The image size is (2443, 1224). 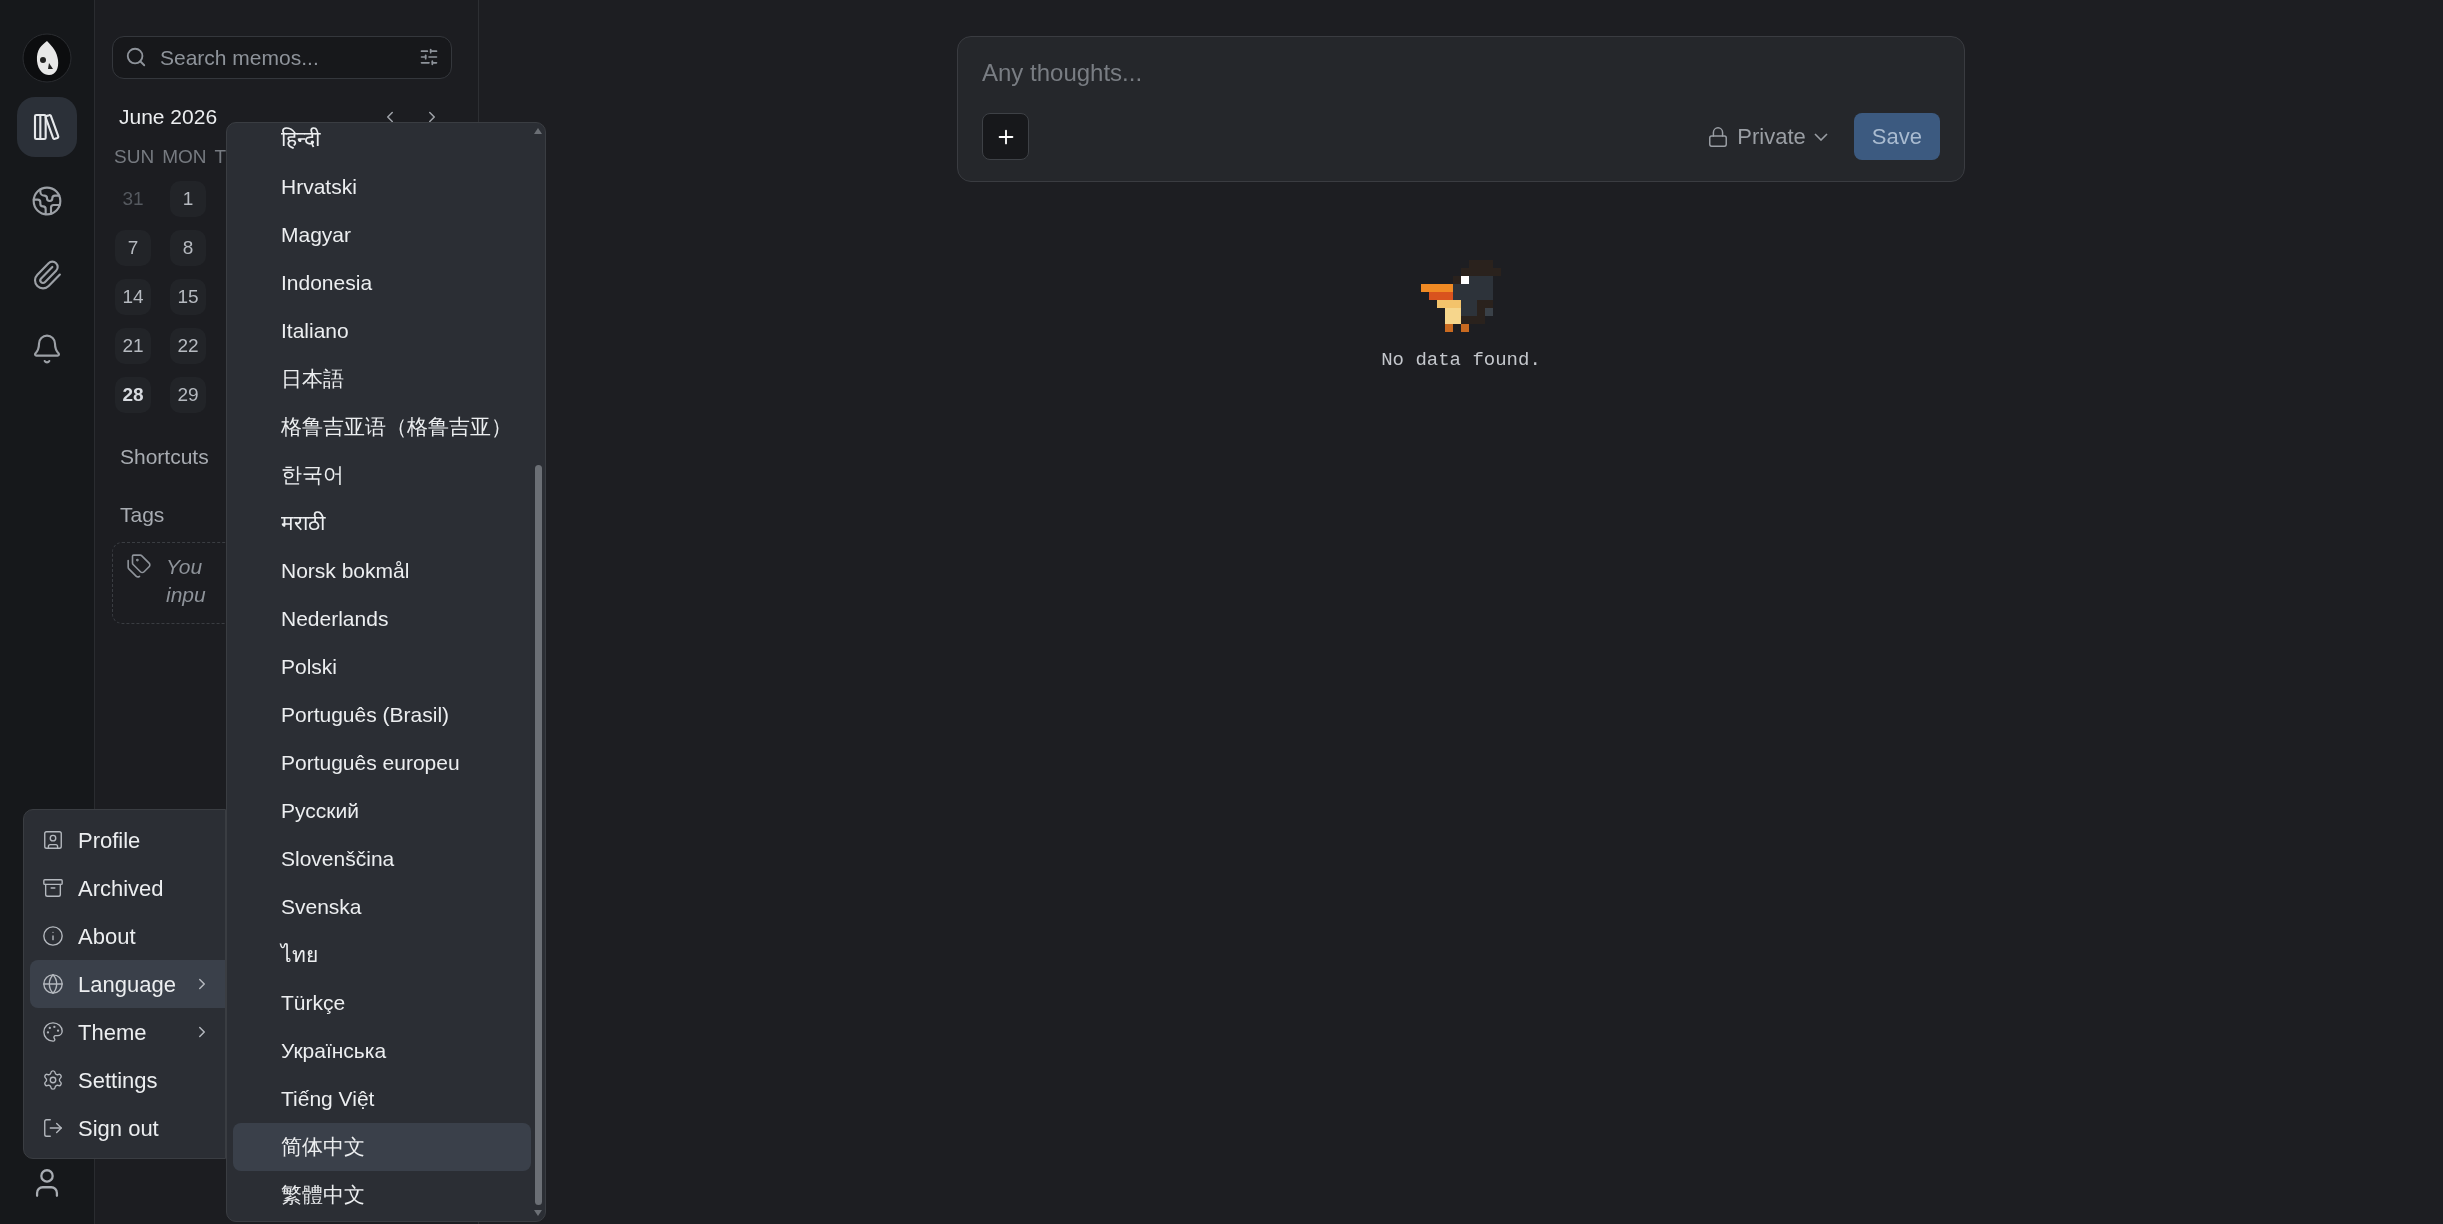 What do you see at coordinates (382, 475) in the screenshot?
I see `language-option: 한국어` at bounding box center [382, 475].